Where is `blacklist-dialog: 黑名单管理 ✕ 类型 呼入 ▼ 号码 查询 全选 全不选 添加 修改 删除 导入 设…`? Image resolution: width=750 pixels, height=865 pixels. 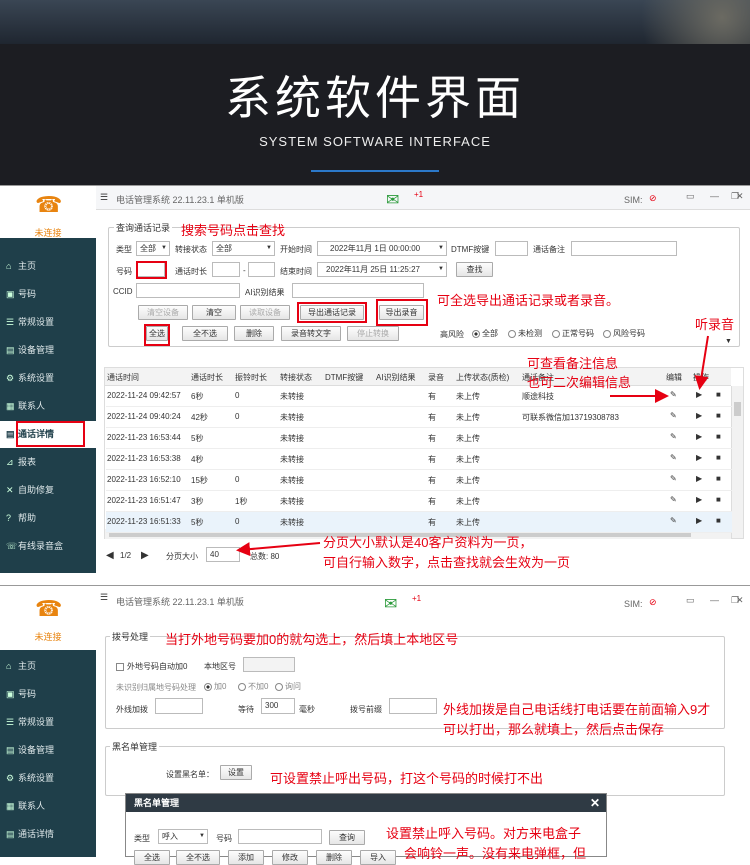
blacklist-dialog: 黑名单管理 ✕ 类型 呼入 ▼ 号码 查询 全选 全不选 添加 修改 删除 导入 设… is located at coordinates (366, 829).